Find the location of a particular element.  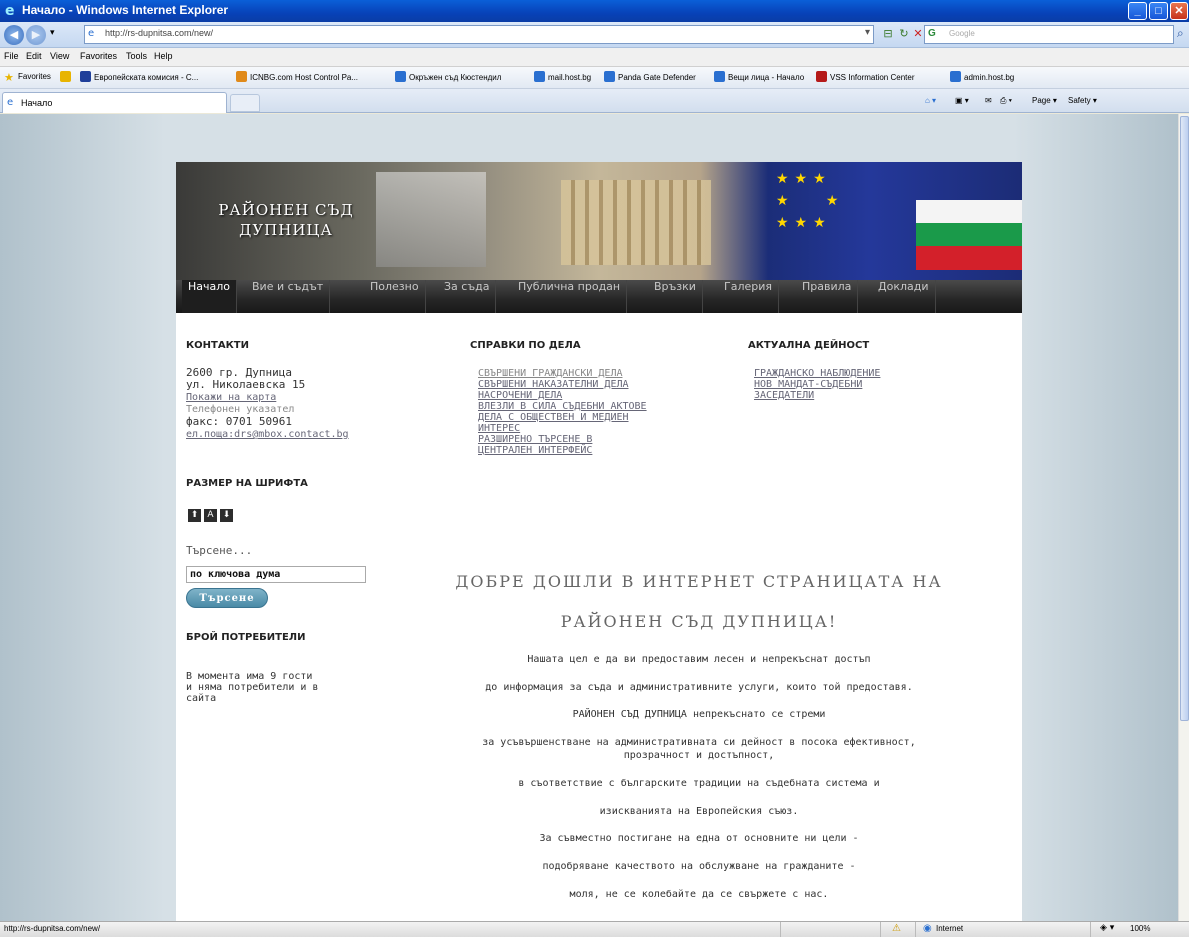

nav-rules: Правила is located at coordinates (827, 296).